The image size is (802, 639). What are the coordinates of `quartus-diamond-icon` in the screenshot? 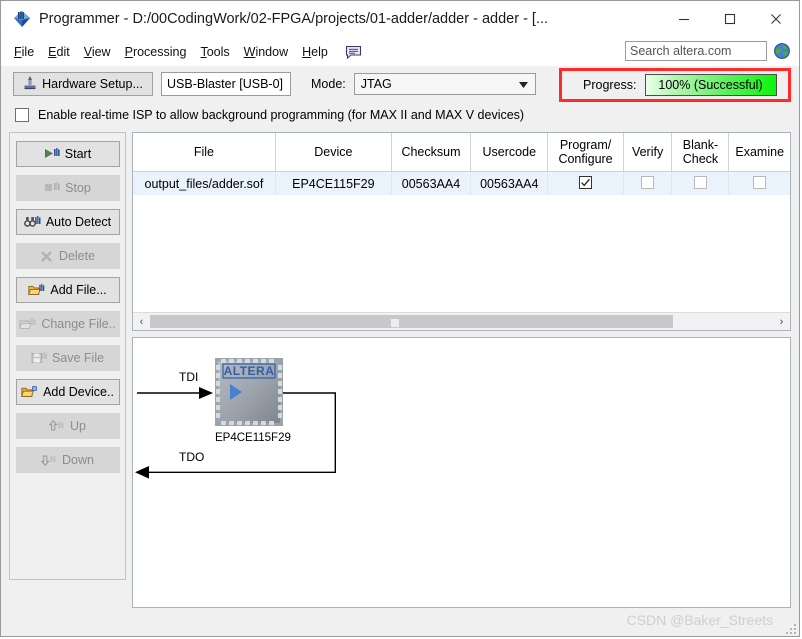 It's located at (22, 19).